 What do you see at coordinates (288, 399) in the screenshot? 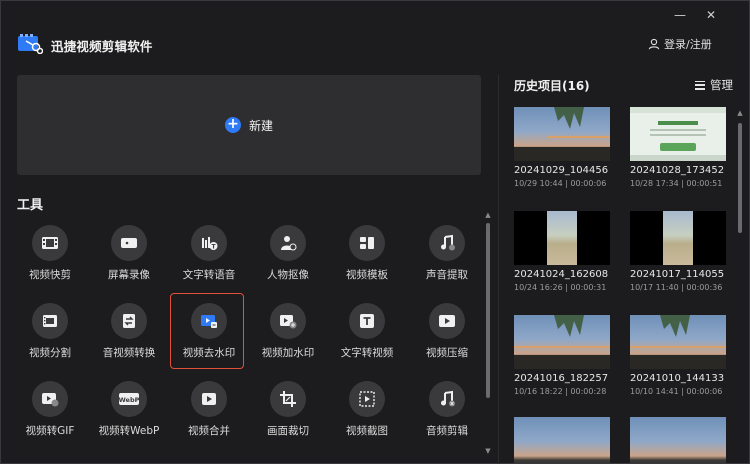
I see `crop-icon` at bounding box center [288, 399].